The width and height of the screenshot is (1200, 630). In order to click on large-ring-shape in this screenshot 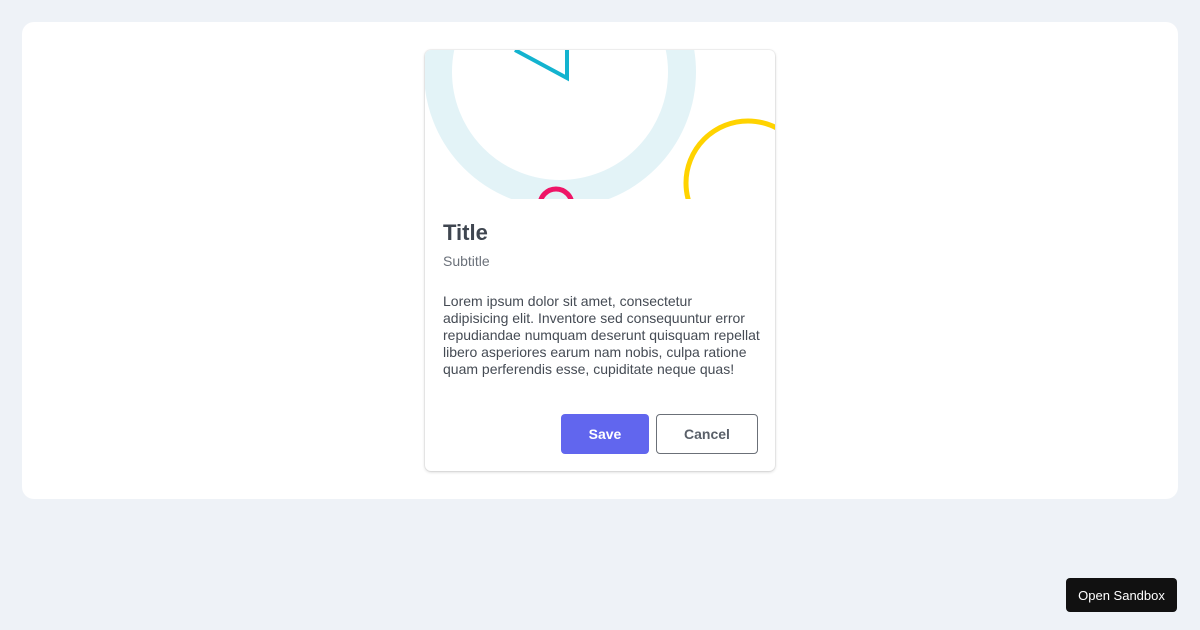, I will do `click(560, 124)`.